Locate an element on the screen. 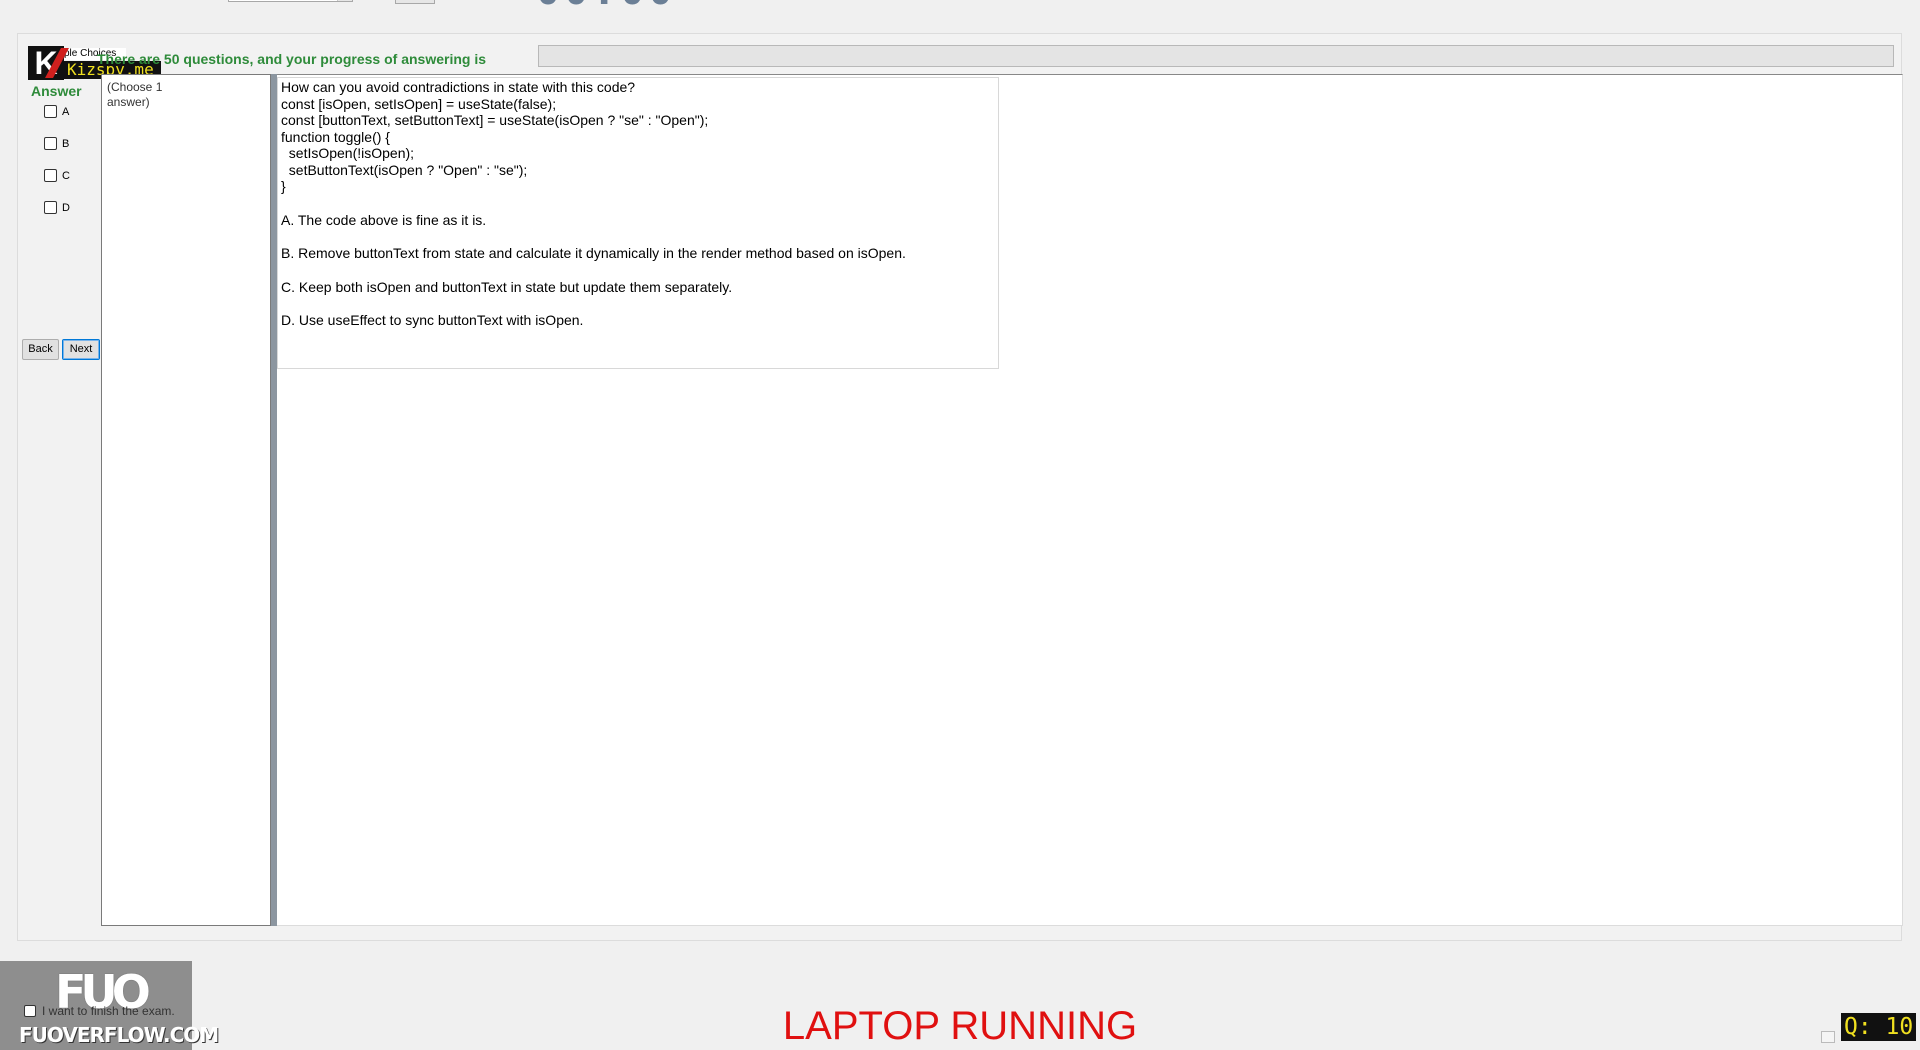  option-d: D is located at coordinates (57, 207).